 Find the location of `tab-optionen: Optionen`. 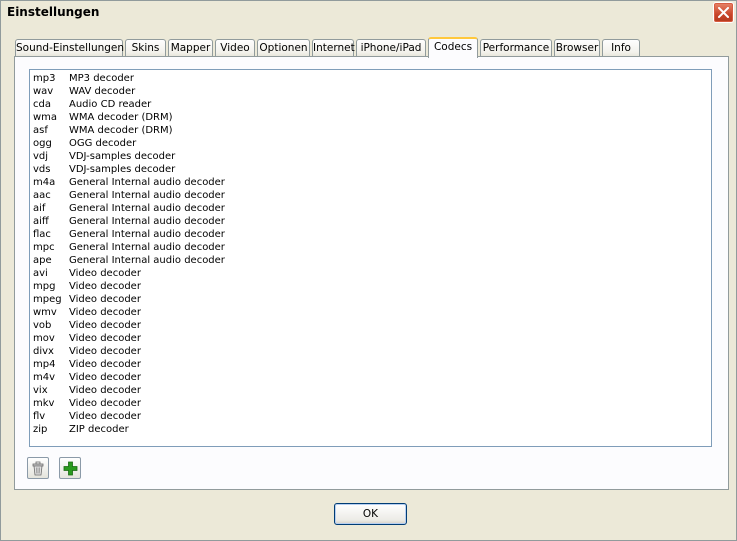

tab-optionen: Optionen is located at coordinates (283, 48).